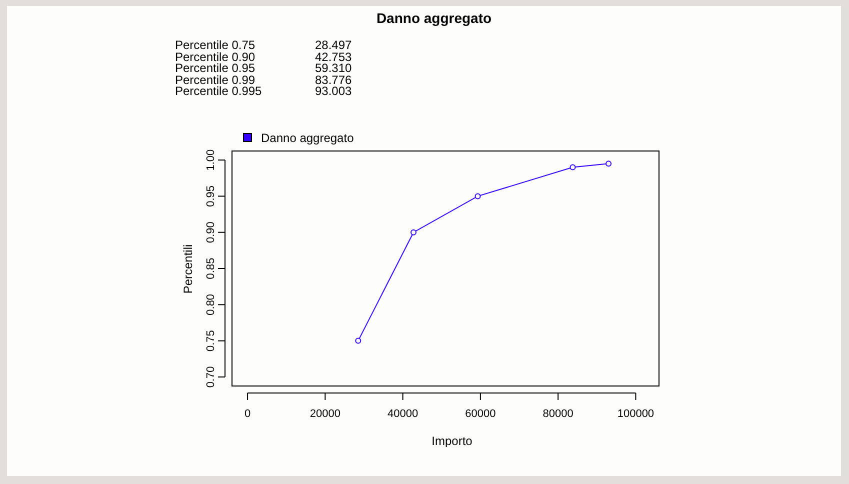  I want to click on page-title: Danno aggregato, so click(434, 18).